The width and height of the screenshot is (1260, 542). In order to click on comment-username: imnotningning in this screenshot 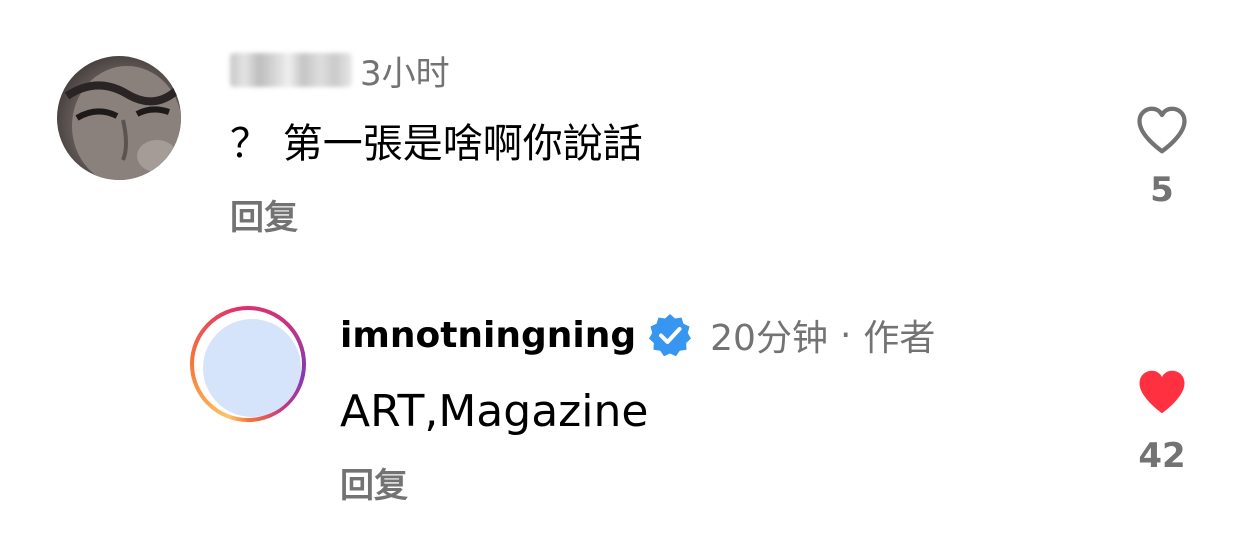, I will do `click(488, 335)`.